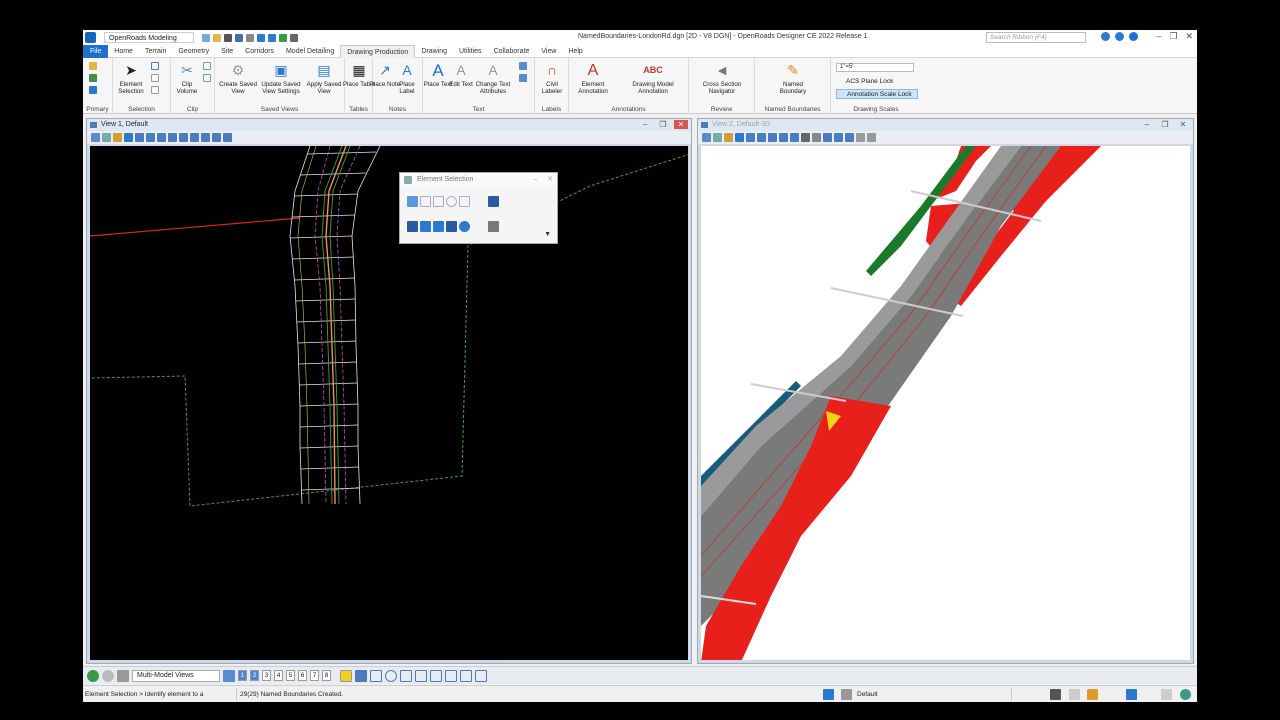 The width and height of the screenshot is (1280, 720). What do you see at coordinates (1133, 36) in the screenshot?
I see `user-avatar-icon` at bounding box center [1133, 36].